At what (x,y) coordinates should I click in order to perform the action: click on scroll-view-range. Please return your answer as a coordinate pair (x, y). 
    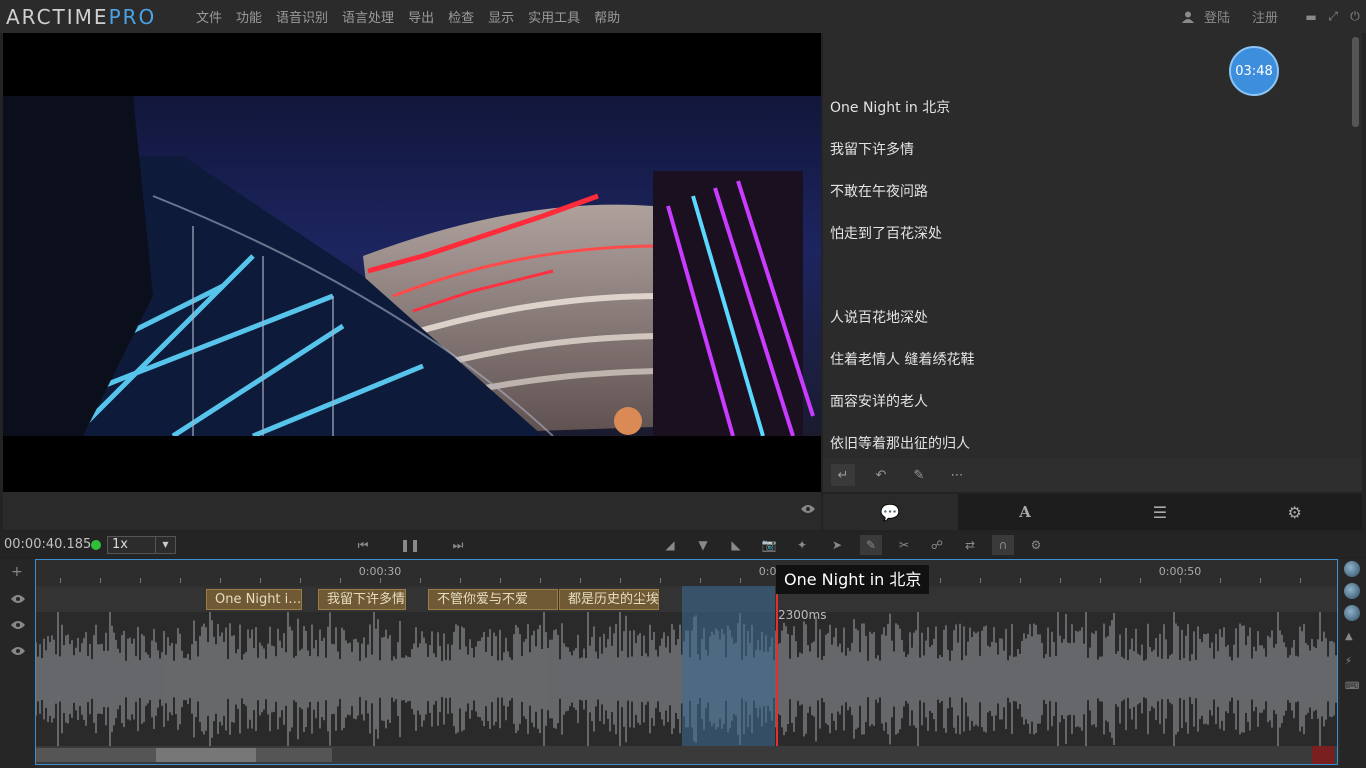
    Looking at the image, I should click on (206, 755).